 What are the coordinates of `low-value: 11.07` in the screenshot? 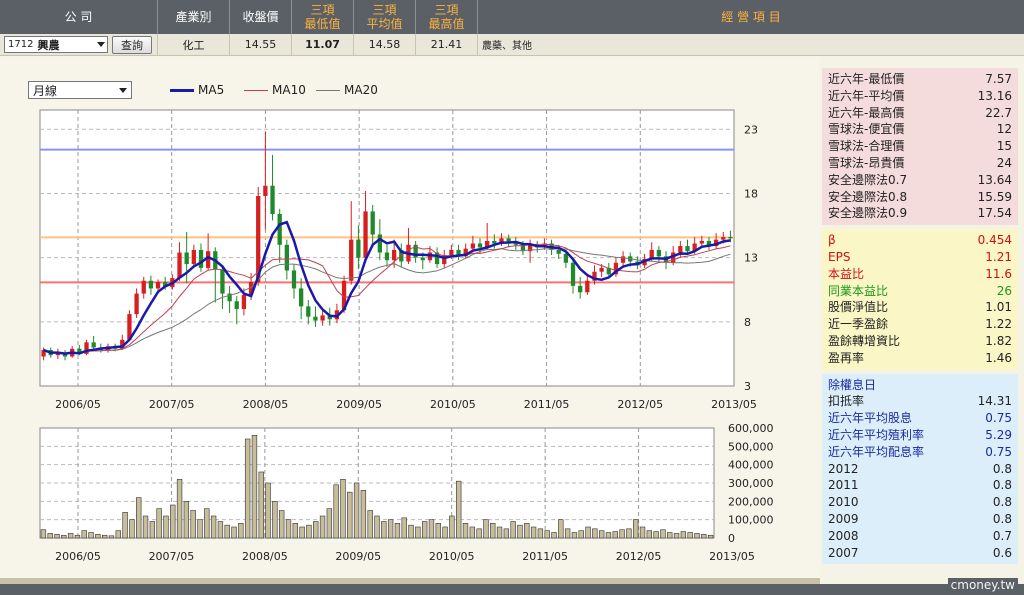 It's located at (323, 44).